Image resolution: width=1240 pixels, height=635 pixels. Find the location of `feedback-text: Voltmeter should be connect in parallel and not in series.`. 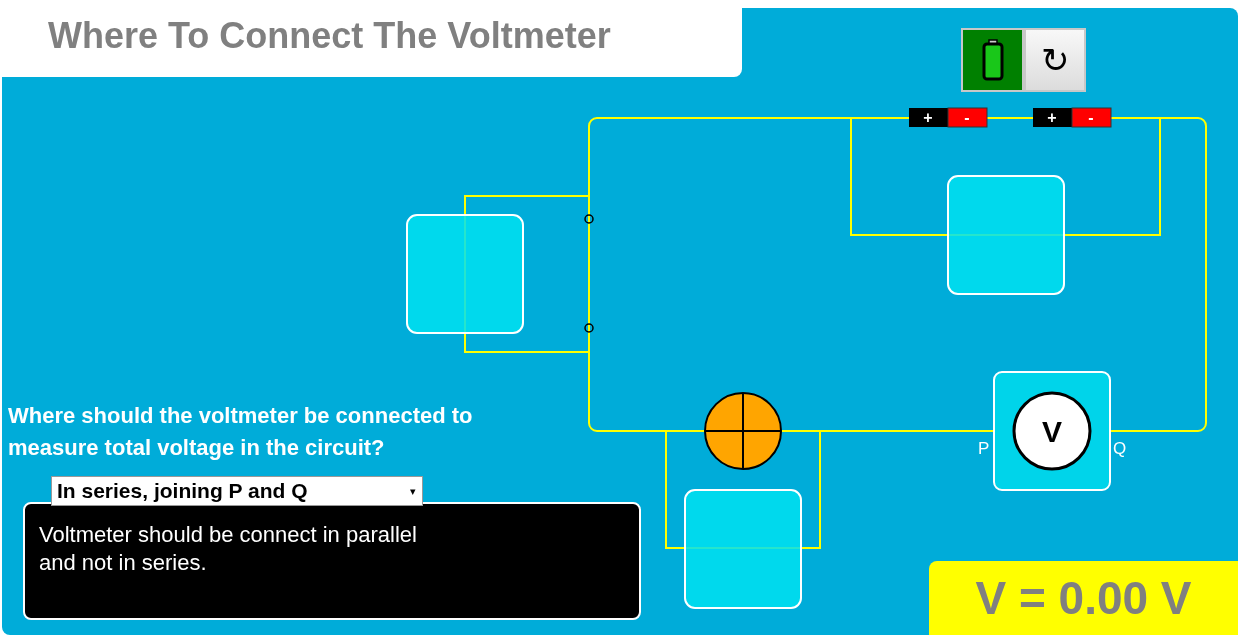

feedback-text: Voltmeter should be connect in parallel and not in series. is located at coordinates (228, 549).